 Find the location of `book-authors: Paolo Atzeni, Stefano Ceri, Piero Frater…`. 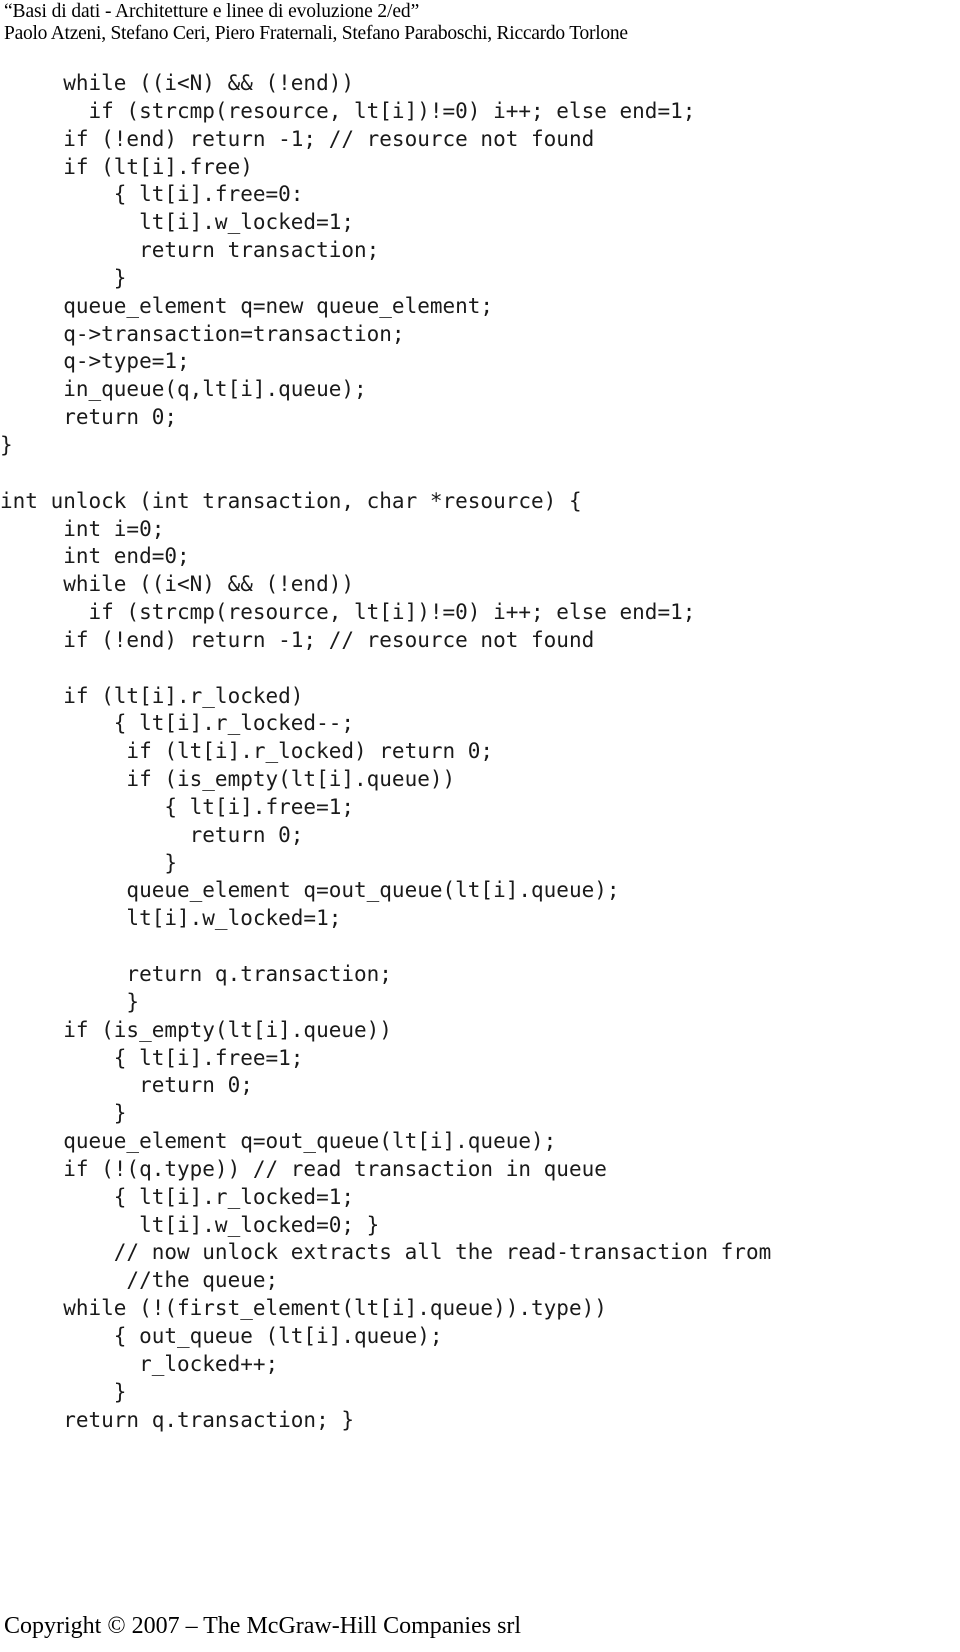

book-authors: Paolo Atzeni, Stefano Ceri, Piero Frater… is located at coordinates (316, 33).